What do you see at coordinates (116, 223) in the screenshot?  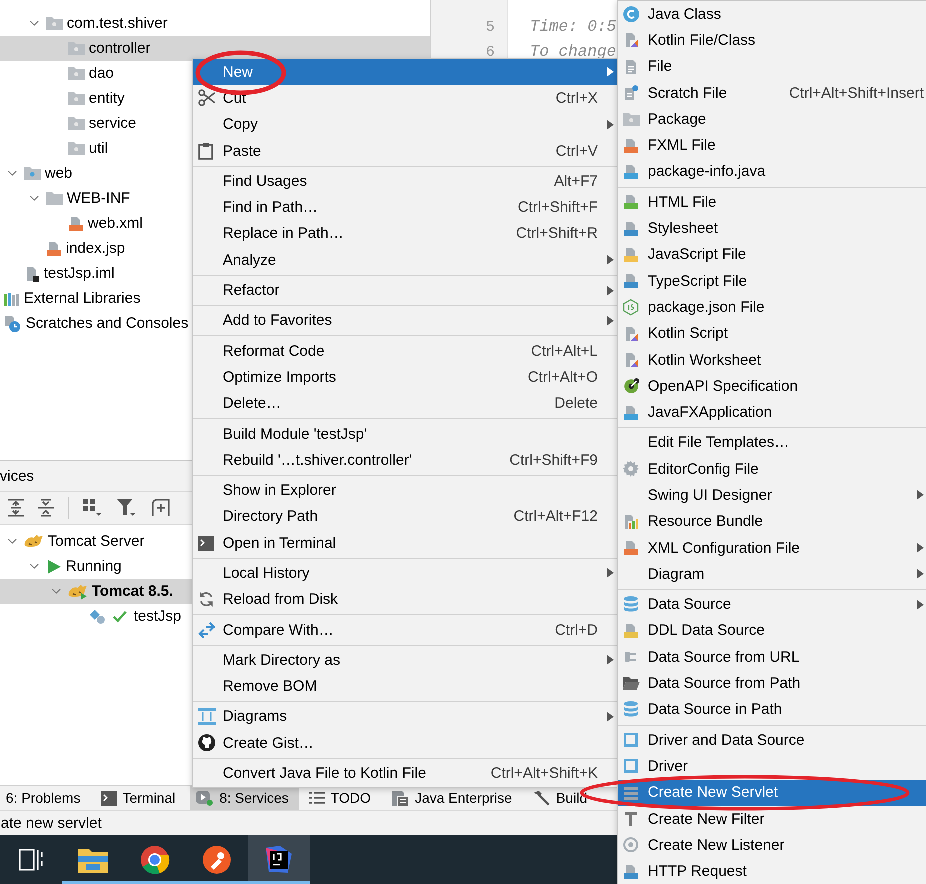 I see `tree-item-label: web.xml` at bounding box center [116, 223].